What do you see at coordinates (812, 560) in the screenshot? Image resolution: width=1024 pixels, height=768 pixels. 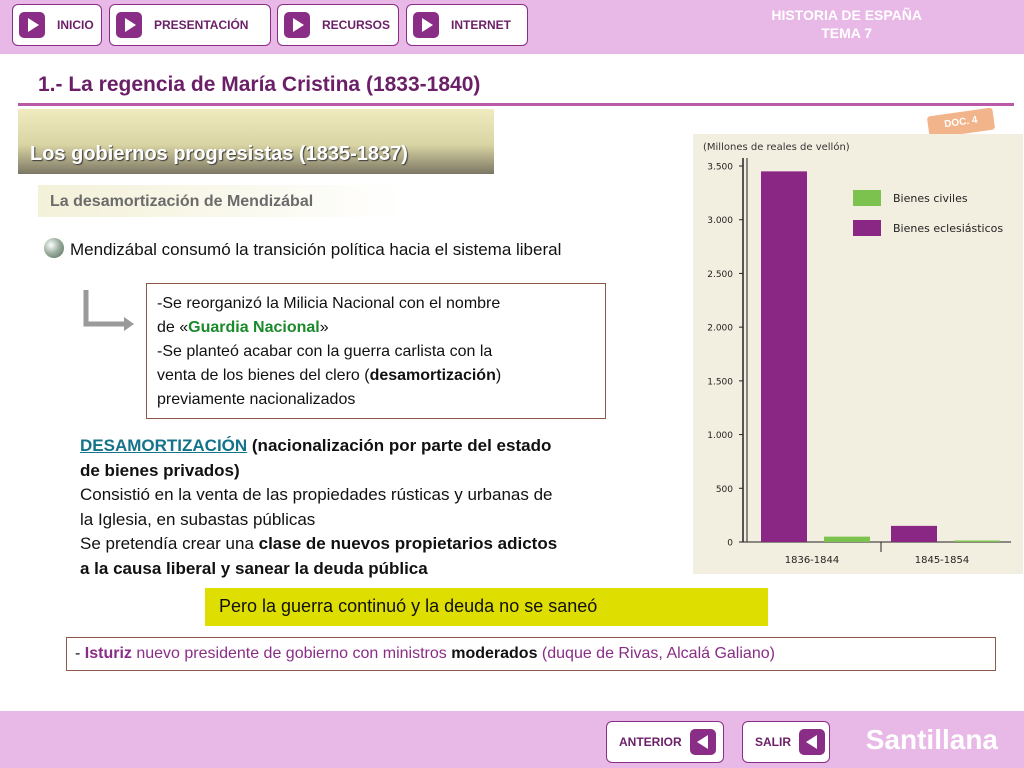 I see `x-tick-label: 1836-1844` at bounding box center [812, 560].